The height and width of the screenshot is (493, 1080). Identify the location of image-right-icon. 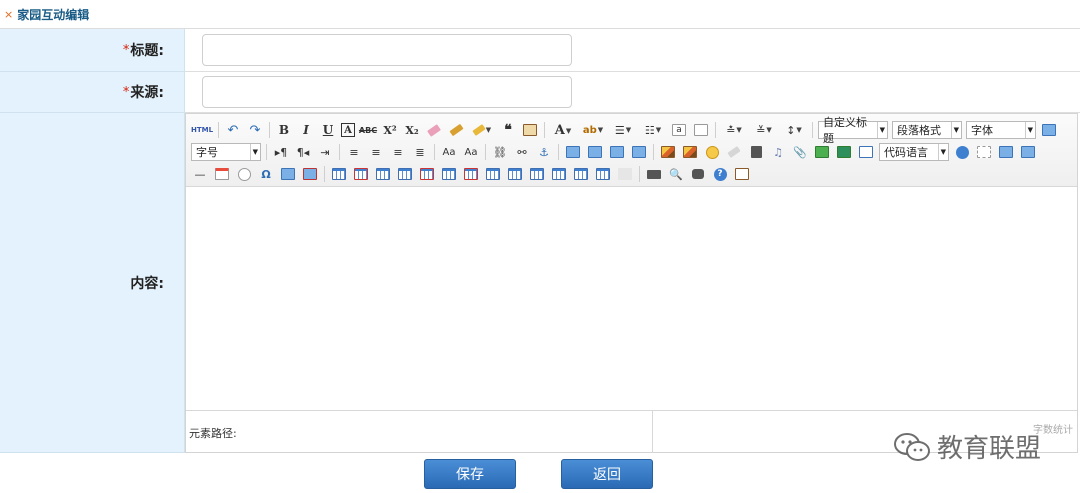
(617, 152).